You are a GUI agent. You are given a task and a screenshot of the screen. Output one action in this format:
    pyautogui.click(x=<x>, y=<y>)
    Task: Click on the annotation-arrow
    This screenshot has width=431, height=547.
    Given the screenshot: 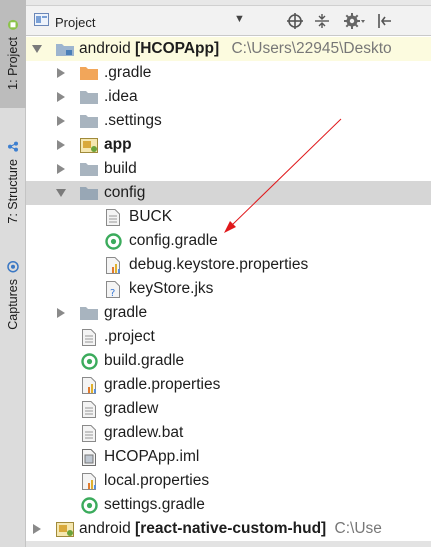 What is the action you would take?
    pyautogui.click(x=283, y=175)
    